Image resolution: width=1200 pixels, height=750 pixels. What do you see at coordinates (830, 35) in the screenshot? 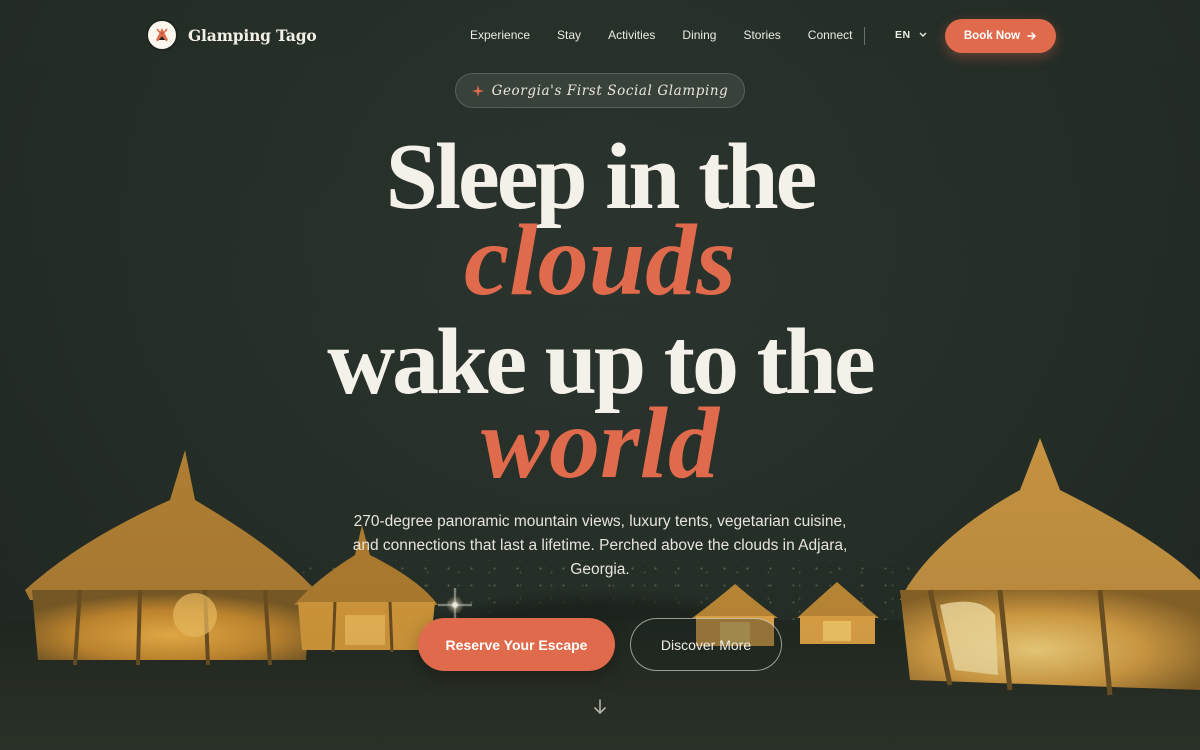
I see `nav-connect: Connect` at bounding box center [830, 35].